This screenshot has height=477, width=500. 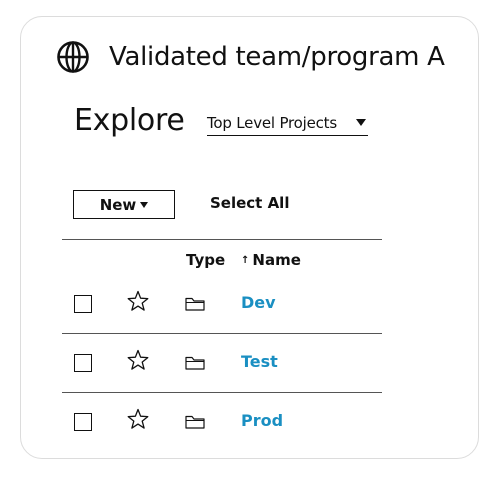 I want to click on select-all-button: Select All, so click(x=249, y=203).